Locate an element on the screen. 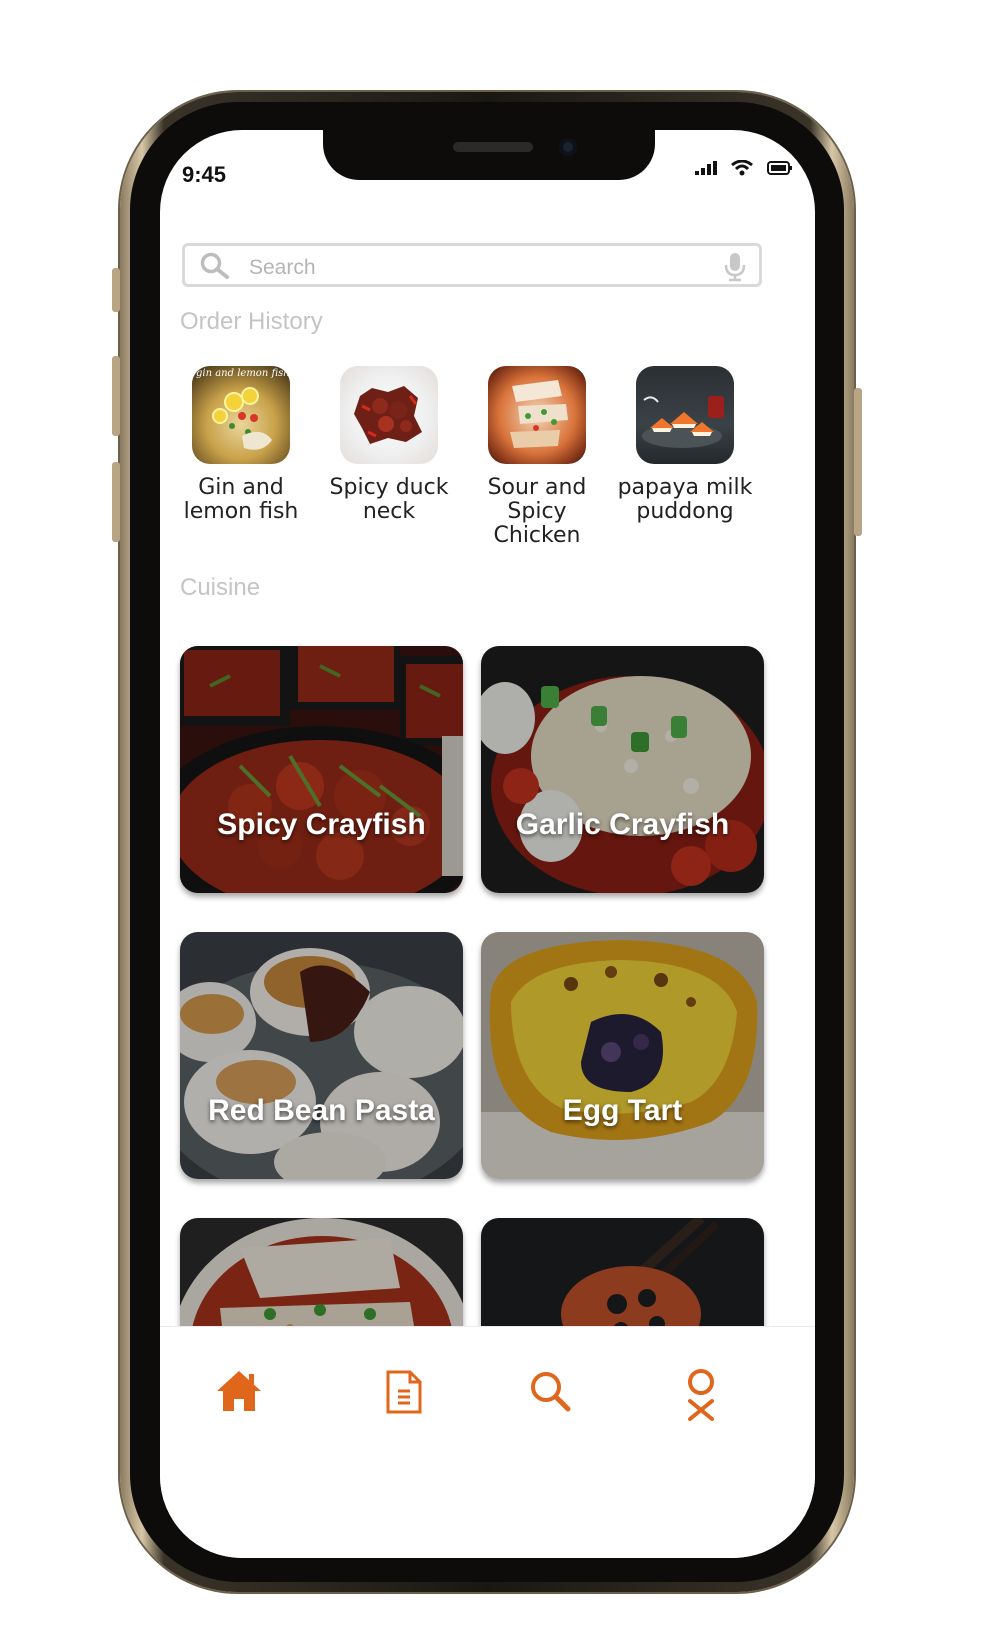 The image size is (1006, 1632). thumbnail-caption: gin and lemon fish is located at coordinates (243, 373).